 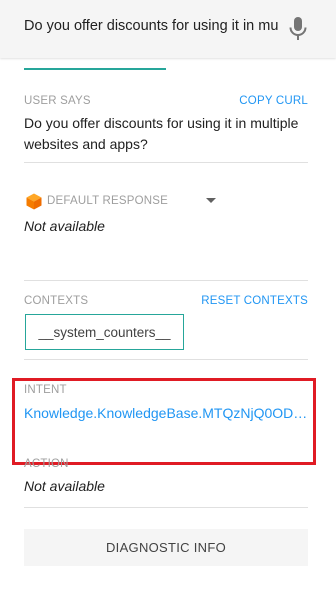 What do you see at coordinates (254, 301) in the screenshot?
I see `reset-contexts-button: RESET CONTEXTS` at bounding box center [254, 301].